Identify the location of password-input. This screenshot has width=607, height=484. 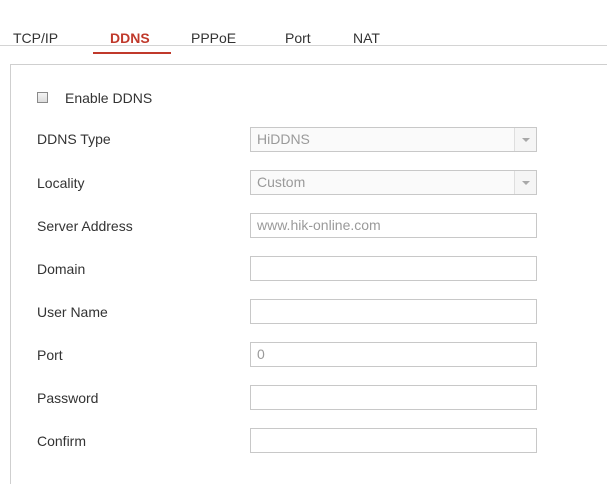
(393, 397).